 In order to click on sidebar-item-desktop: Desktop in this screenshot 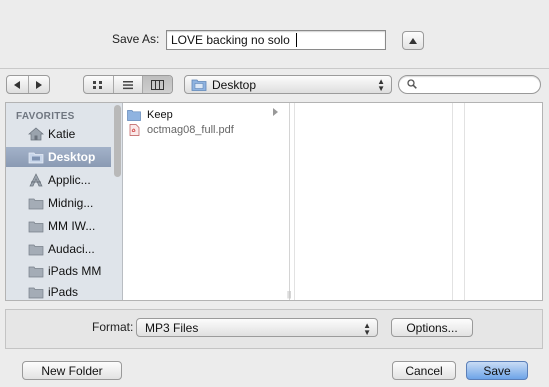, I will do `click(58, 157)`.